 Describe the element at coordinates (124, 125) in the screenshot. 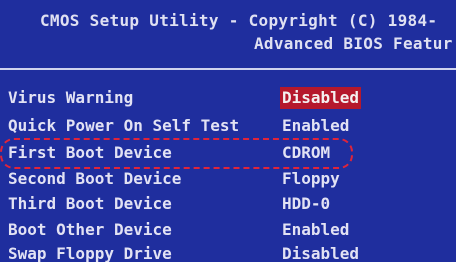

I see `setting-label: Quick Power On Self Test` at that location.